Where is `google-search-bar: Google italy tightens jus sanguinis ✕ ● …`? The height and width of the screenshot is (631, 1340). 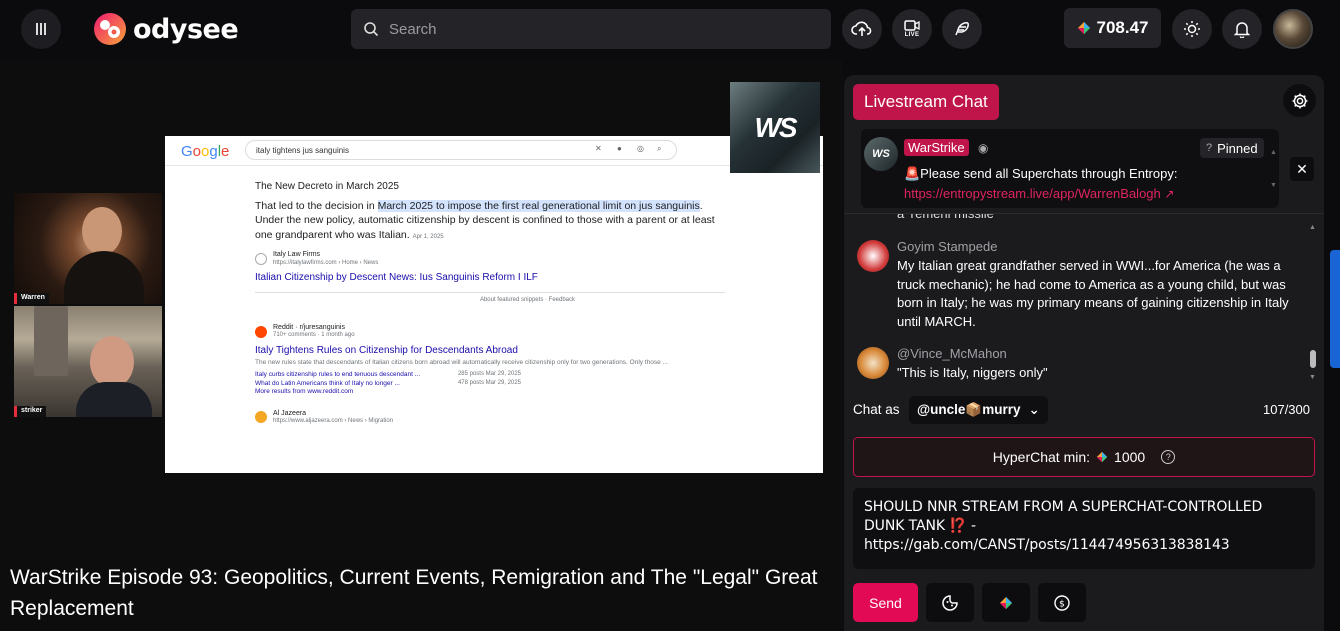 google-search-bar: Google italy tightens jus sanguinis ✕ ● … is located at coordinates (494, 151).